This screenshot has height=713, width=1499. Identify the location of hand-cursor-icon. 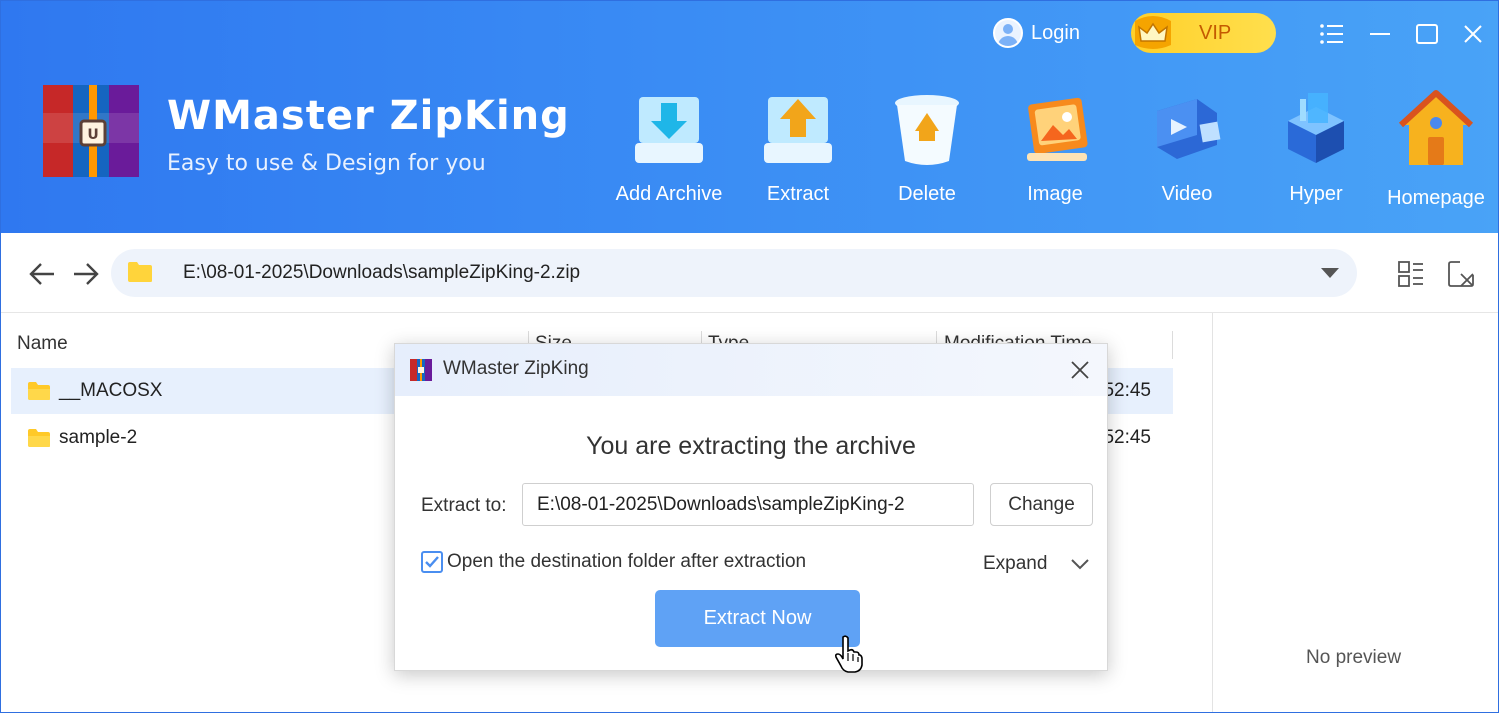
(848, 654).